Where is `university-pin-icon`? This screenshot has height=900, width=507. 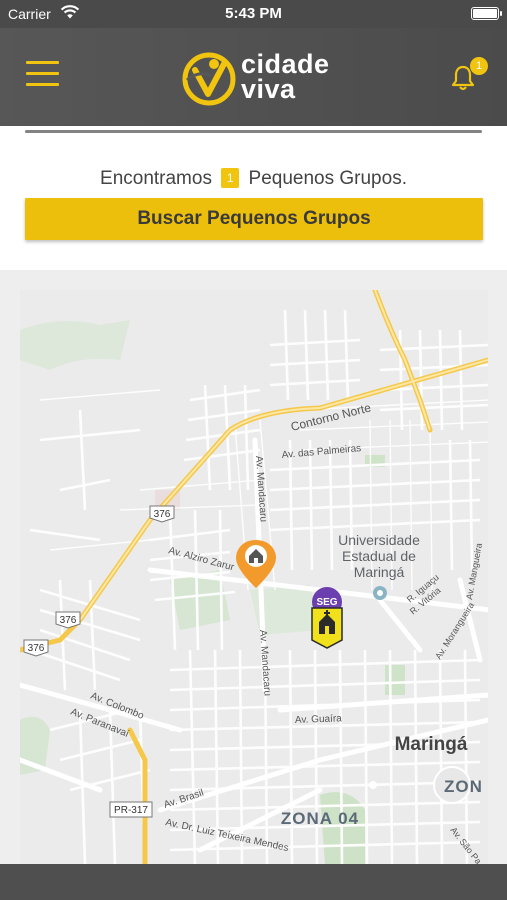
university-pin-icon is located at coordinates (380, 593).